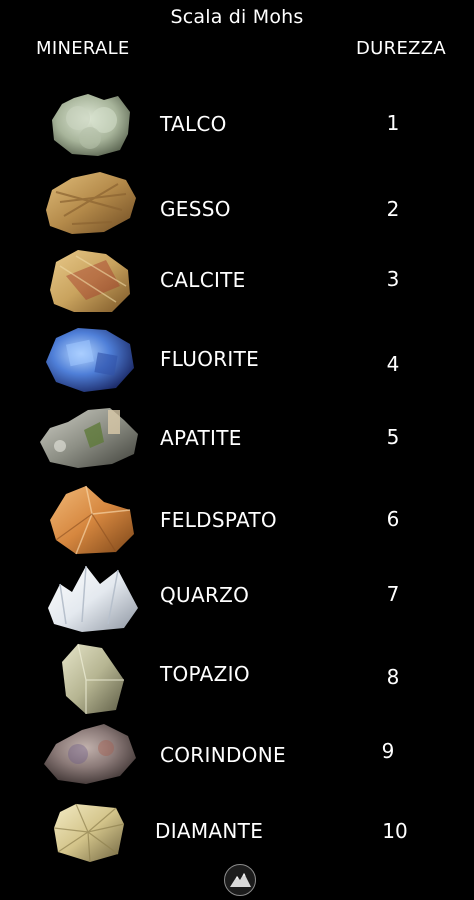 This screenshot has height=900, width=474. Describe the element at coordinates (205, 674) in the screenshot. I see `mineral-name-topazio: TOPAZIO` at that location.